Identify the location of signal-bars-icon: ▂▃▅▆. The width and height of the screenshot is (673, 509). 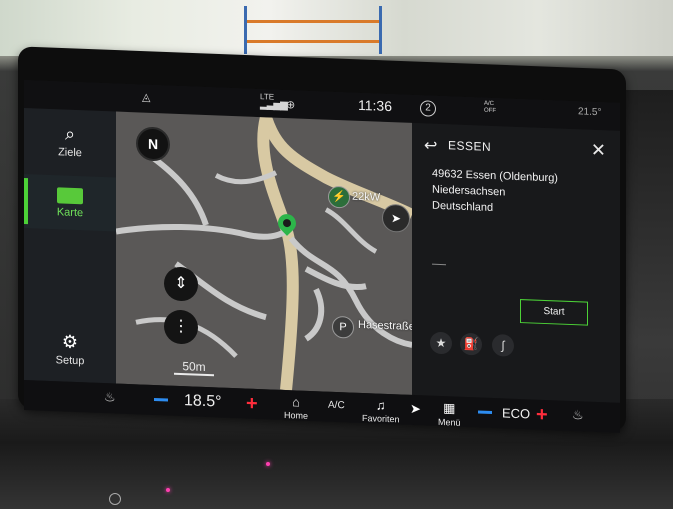
(273, 105).